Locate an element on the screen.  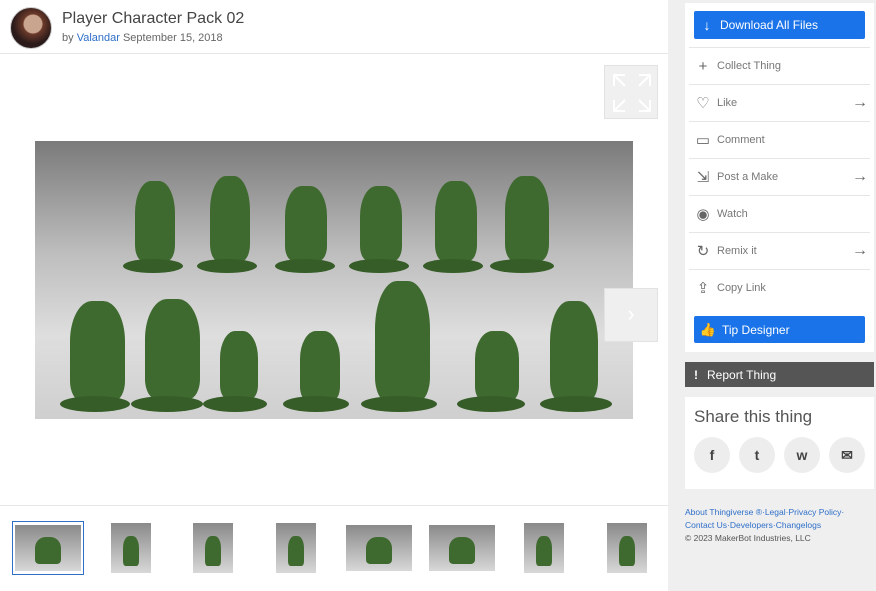
comment-icon: ▭ is located at coordinates (703, 140).